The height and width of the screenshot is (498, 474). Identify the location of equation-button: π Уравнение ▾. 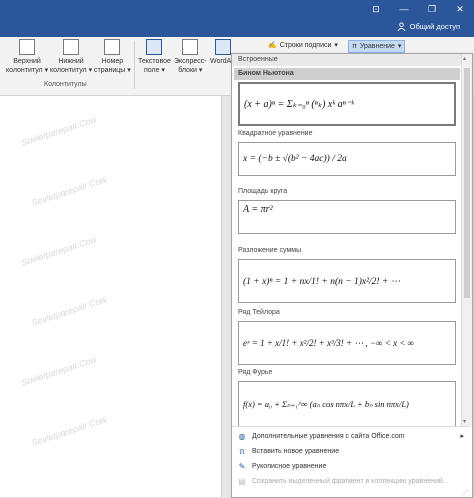
(377, 46).